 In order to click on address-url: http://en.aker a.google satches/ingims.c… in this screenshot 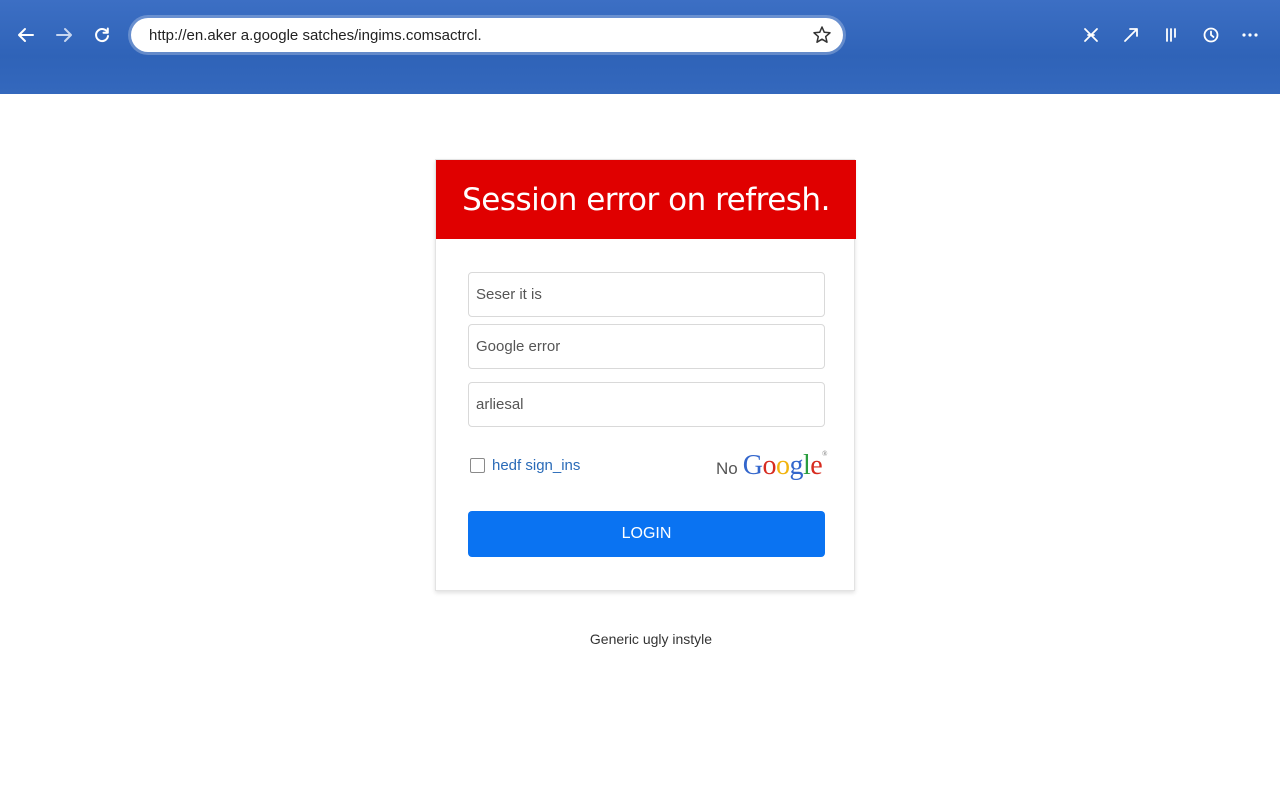, I will do `click(315, 35)`.